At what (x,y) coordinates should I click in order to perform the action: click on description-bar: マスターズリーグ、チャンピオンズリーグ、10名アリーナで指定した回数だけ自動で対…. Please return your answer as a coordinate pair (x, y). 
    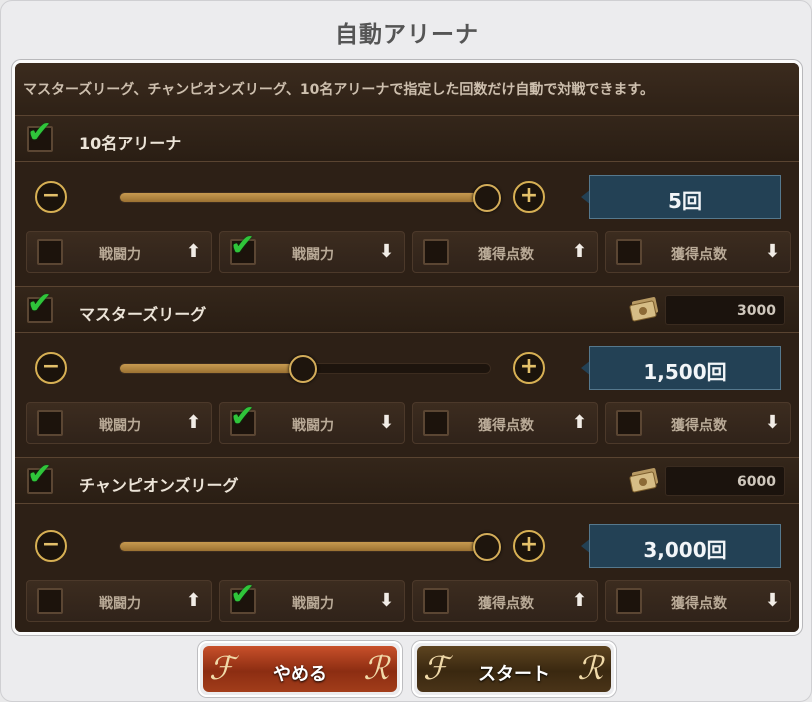
    Looking at the image, I should click on (407, 90).